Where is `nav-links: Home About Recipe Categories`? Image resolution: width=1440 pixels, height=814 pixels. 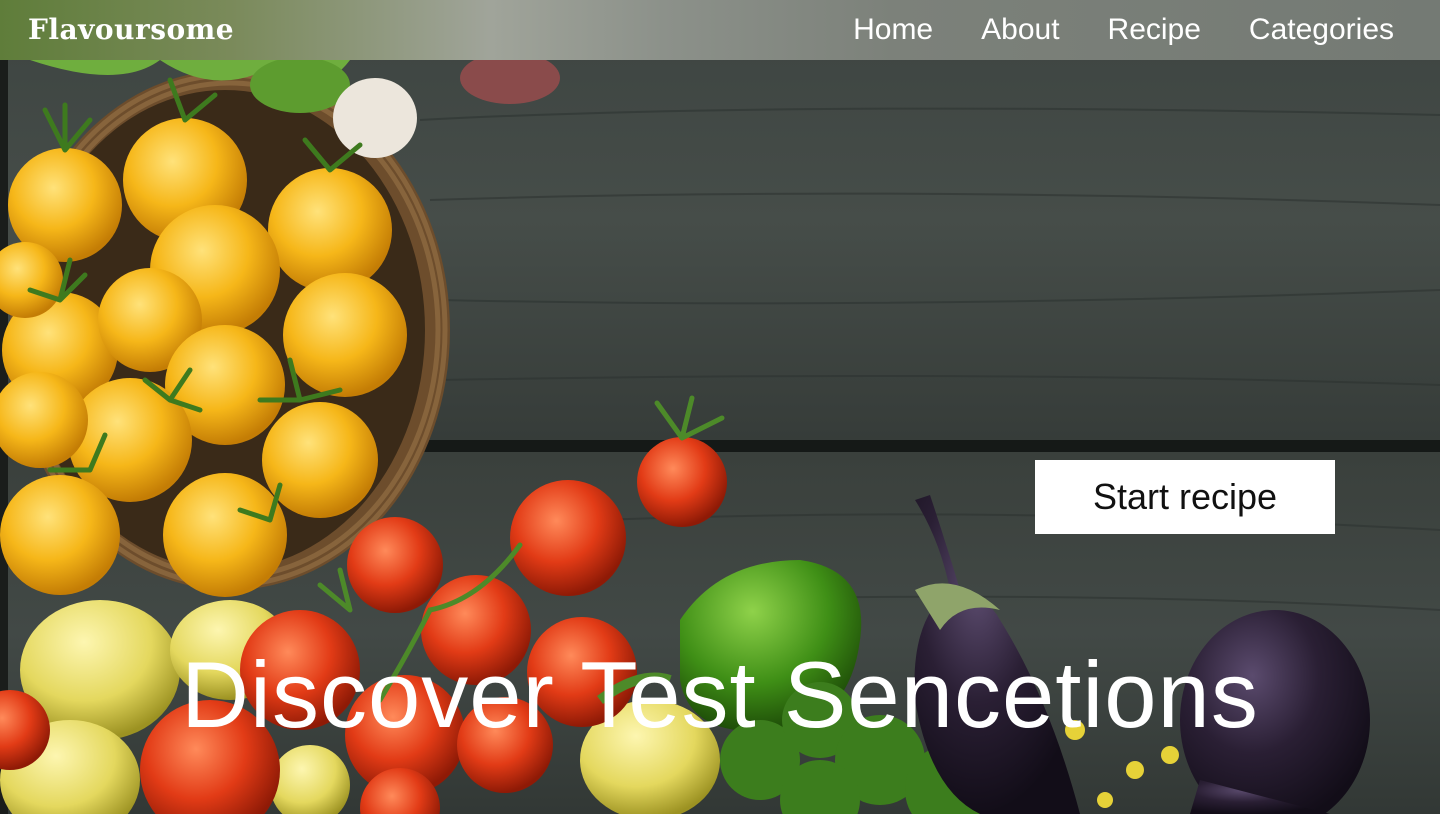 nav-links: Home About Recipe Categories is located at coordinates (1123, 30).